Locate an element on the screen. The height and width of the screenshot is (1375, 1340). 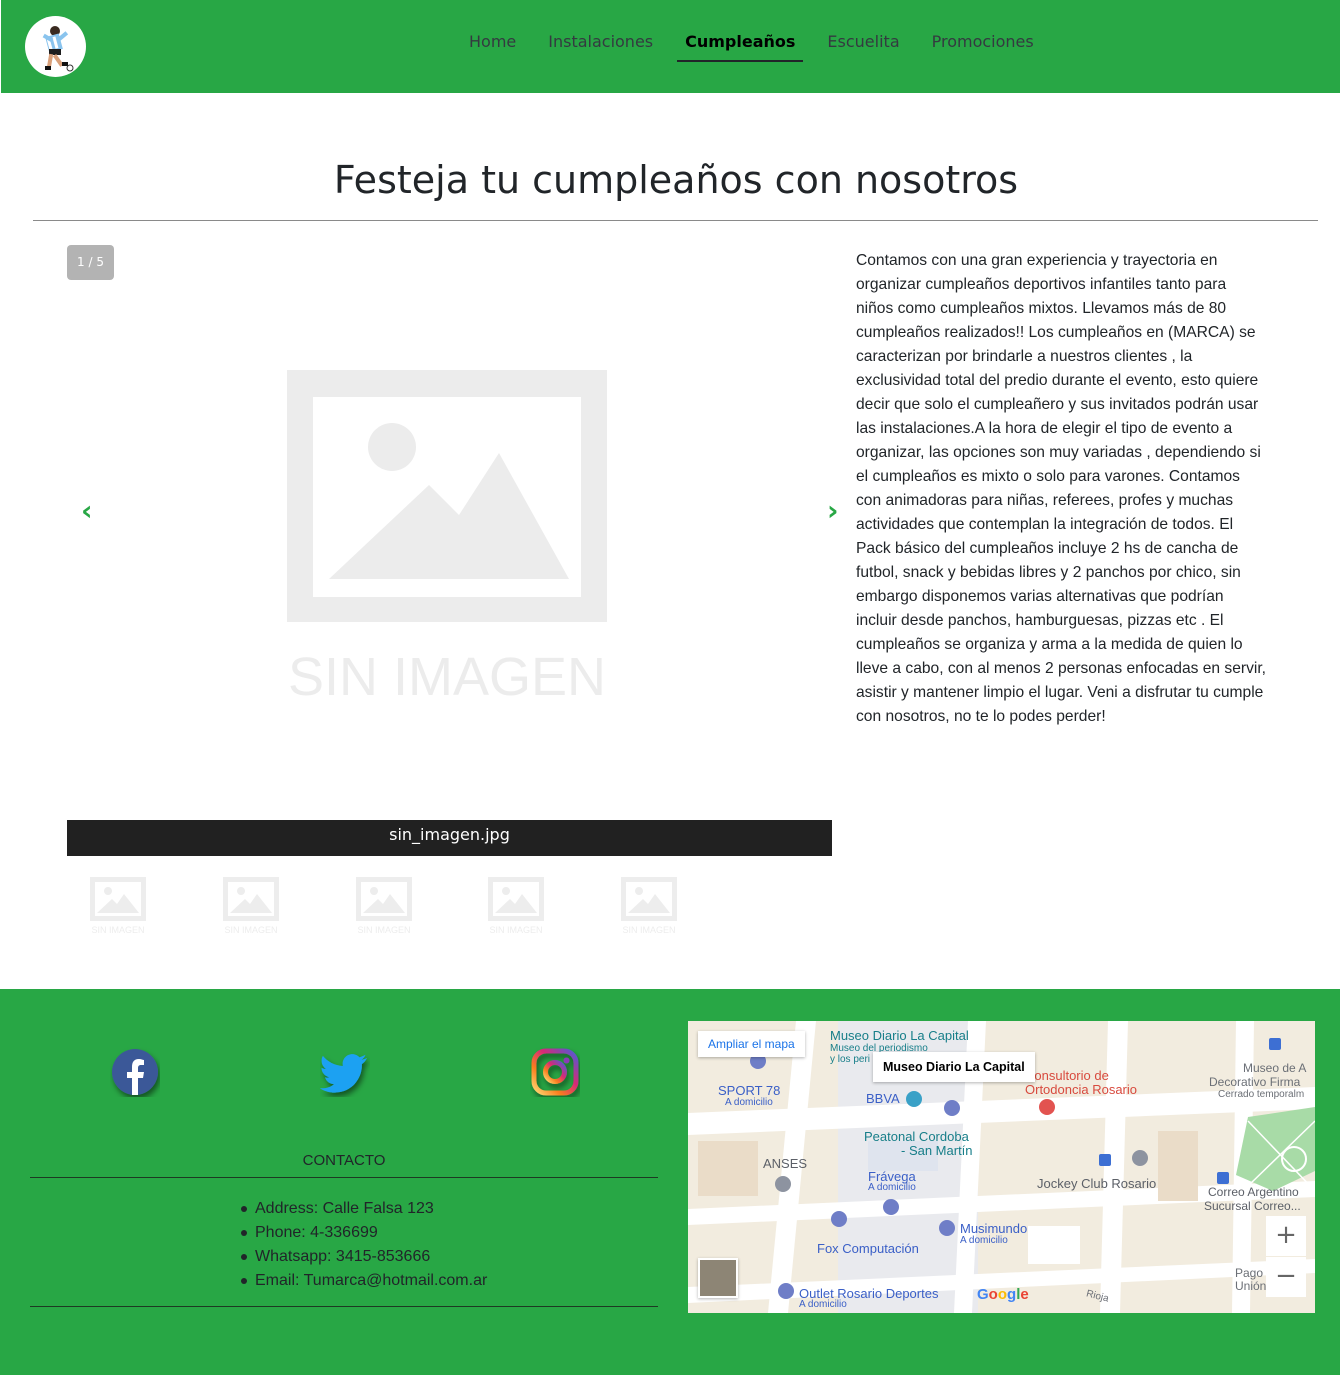
title-divider is located at coordinates (675, 220).